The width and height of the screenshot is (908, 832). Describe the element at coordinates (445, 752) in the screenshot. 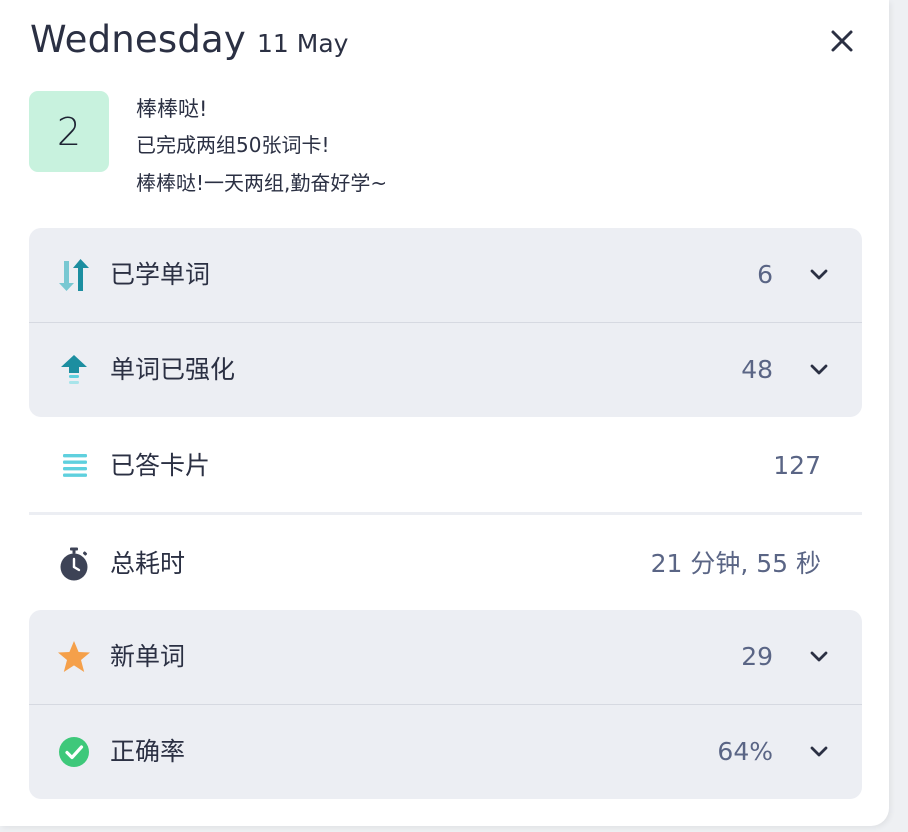

I see `stat-row-accuracy: 正确率 64%` at that location.